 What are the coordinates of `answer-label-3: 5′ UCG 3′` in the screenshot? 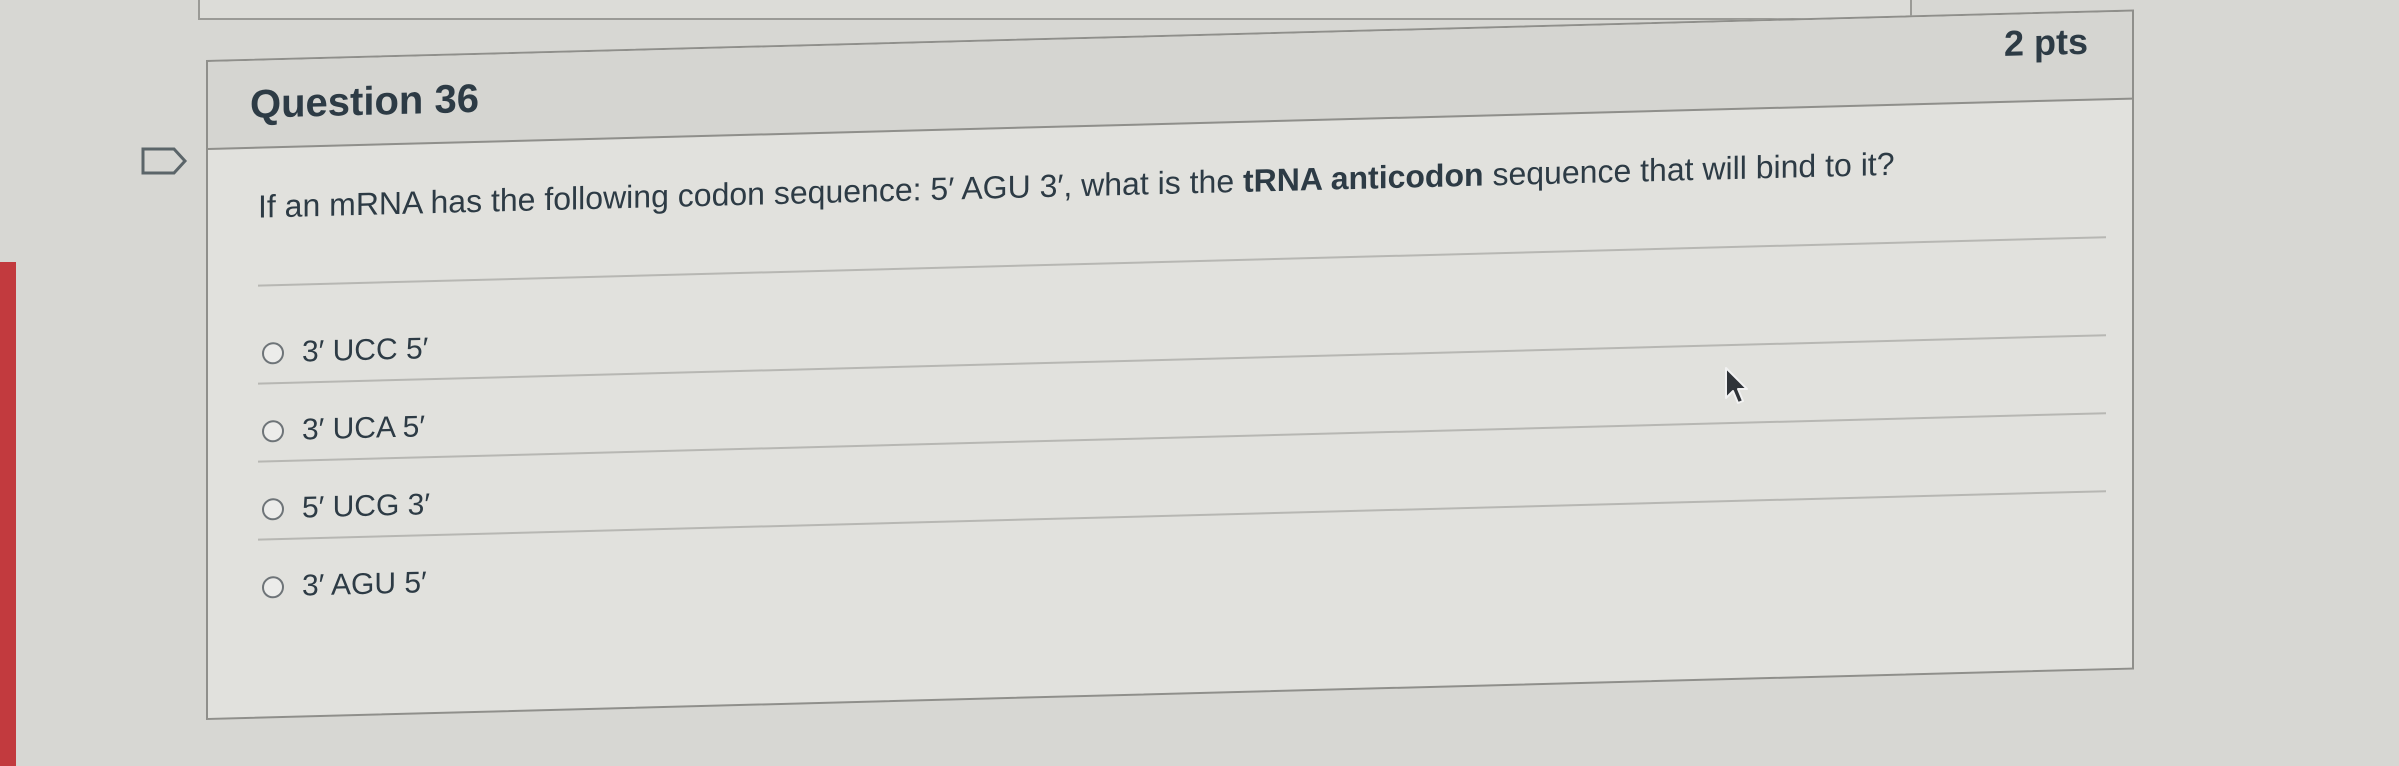 It's located at (366, 506).